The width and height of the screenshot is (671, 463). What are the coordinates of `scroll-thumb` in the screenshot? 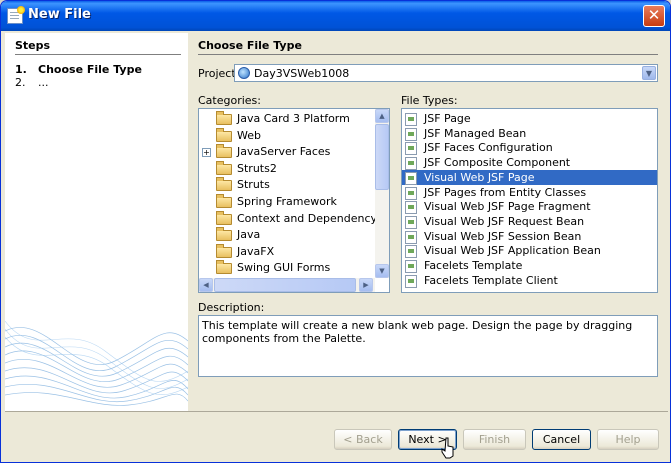 It's located at (382, 157).